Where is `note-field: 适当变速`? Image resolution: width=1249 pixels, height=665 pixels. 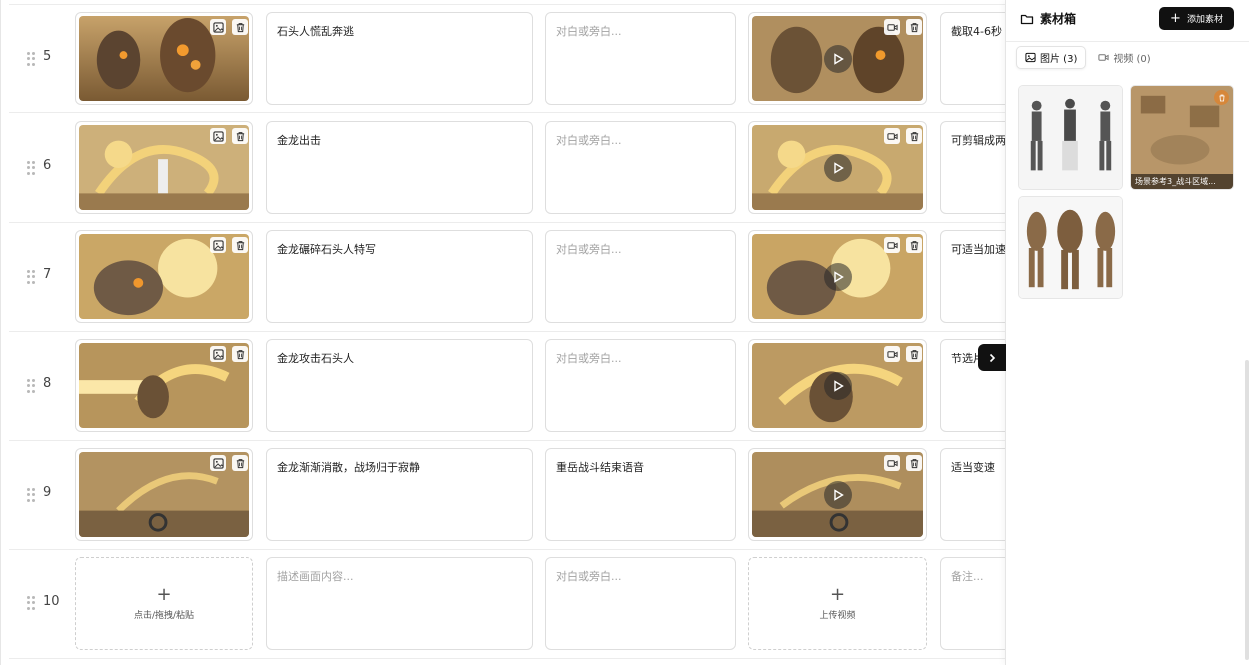 note-field: 适当变速 is located at coordinates (972, 494).